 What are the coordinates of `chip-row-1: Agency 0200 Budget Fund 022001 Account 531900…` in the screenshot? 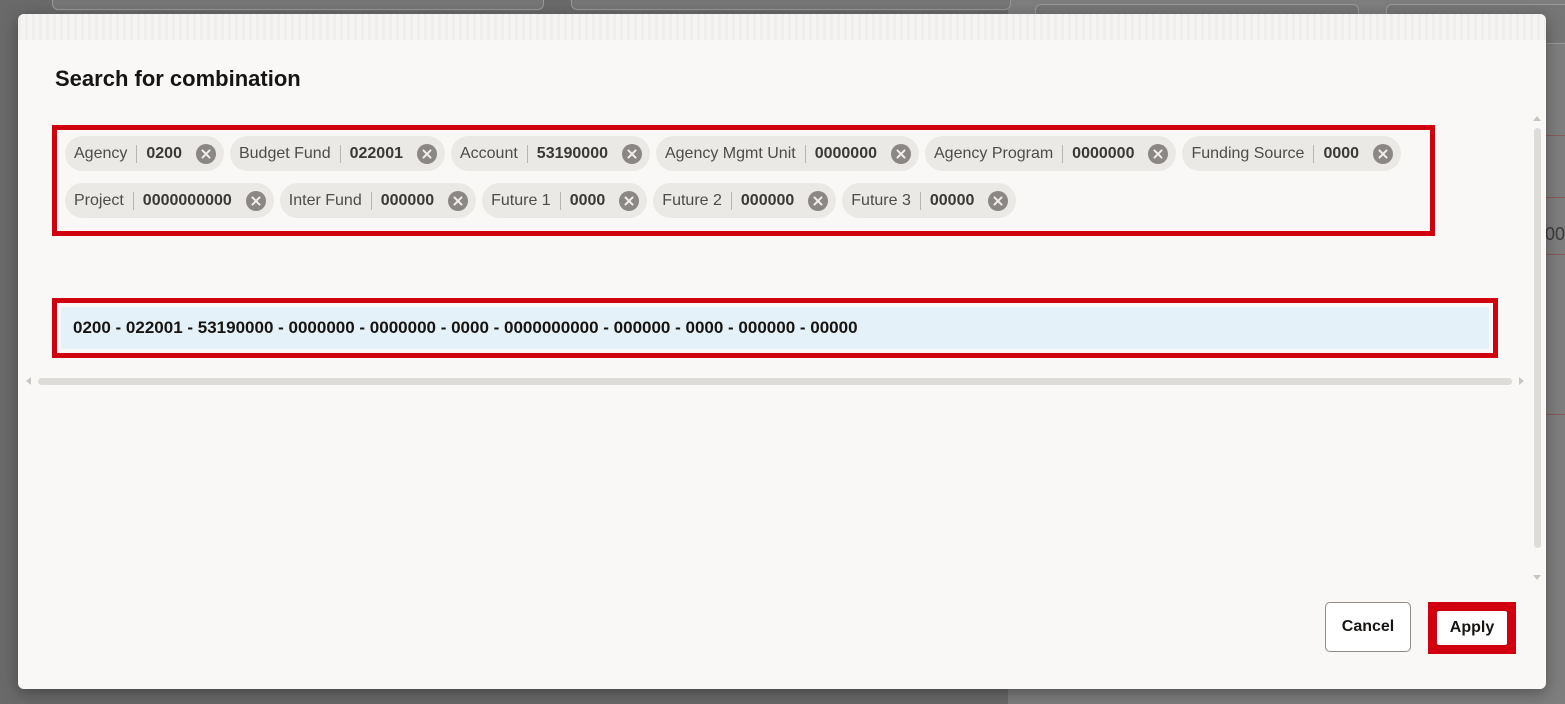 It's located at (747, 153).